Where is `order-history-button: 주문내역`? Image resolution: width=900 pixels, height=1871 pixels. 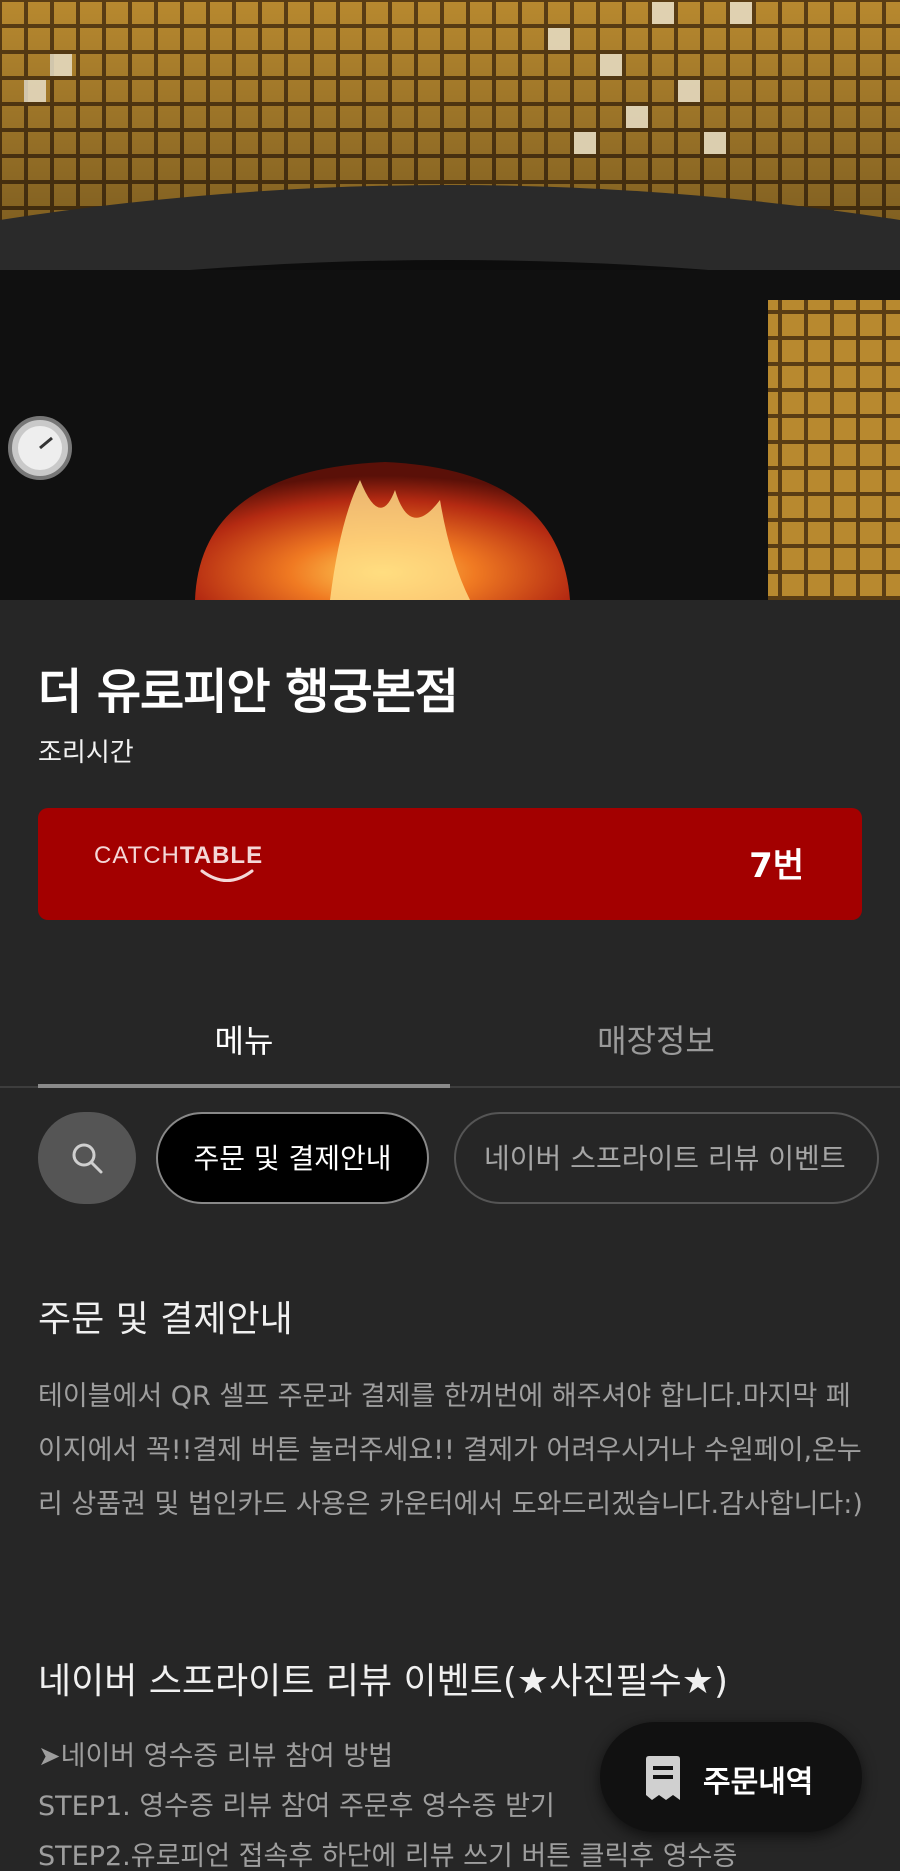
order-history-button: 주문내역 is located at coordinates (731, 1777).